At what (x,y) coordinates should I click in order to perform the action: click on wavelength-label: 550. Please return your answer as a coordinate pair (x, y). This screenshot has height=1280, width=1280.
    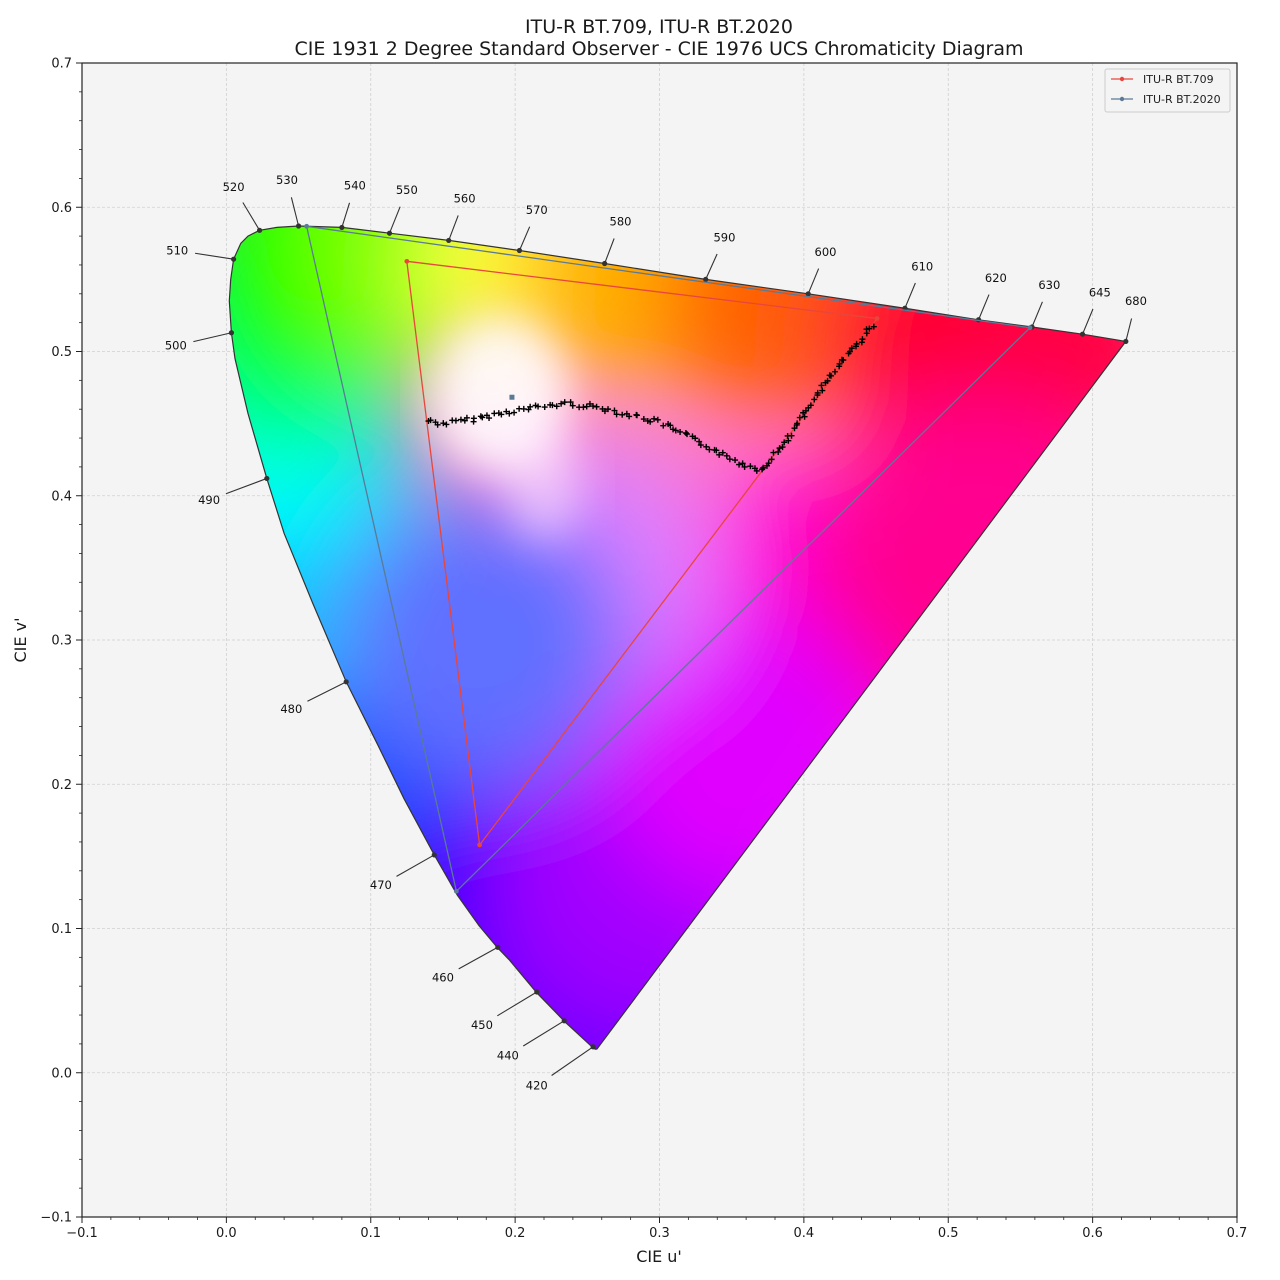
    Looking at the image, I should click on (407, 190).